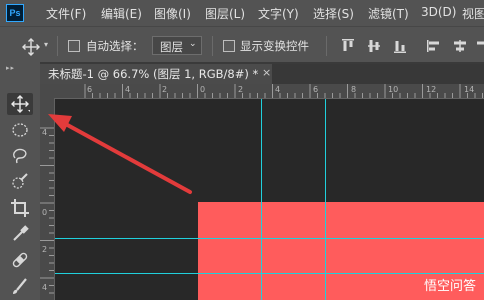 Image resolution: width=484 pixels, height=300 pixels. Describe the element at coordinates (449, 286) in the screenshot. I see `watermark: 悟空问答` at that location.